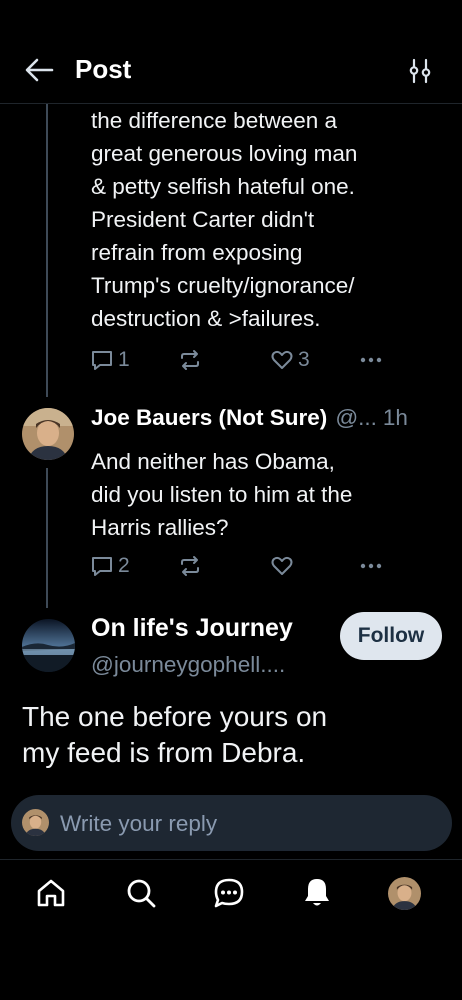  I want to click on reply-post-header: Joe Bauers (Not Sure) @... 1h, so click(271, 418).